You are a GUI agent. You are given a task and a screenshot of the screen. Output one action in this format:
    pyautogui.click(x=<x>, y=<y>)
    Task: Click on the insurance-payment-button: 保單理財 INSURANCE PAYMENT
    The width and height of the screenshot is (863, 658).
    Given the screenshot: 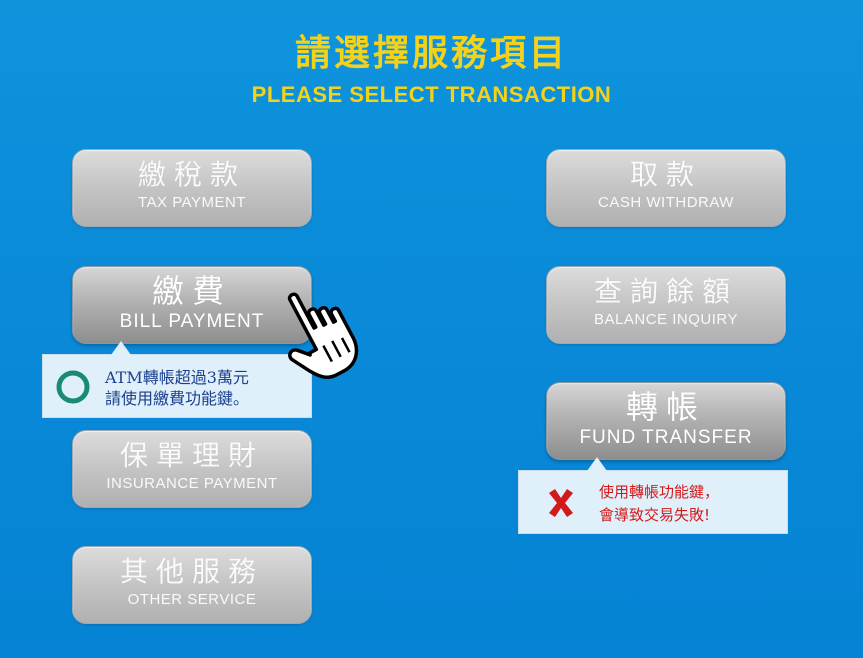 What is the action you would take?
    pyautogui.click(x=192, y=469)
    